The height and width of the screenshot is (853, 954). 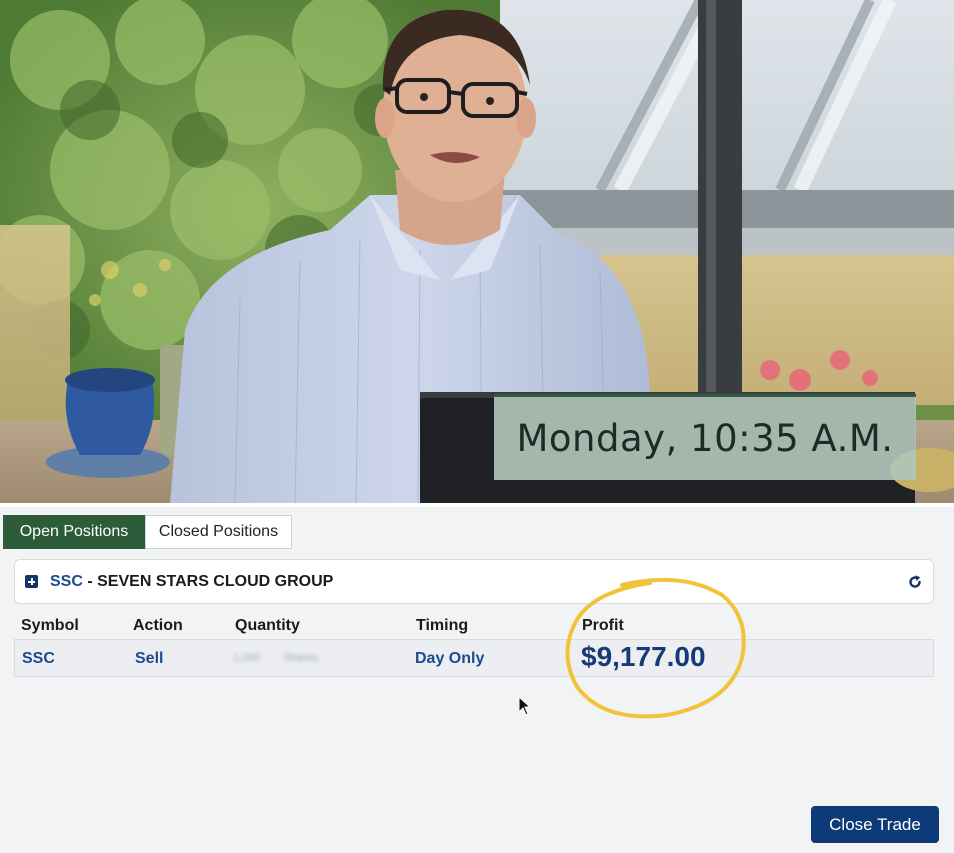 I want to click on tab-closed-positions-label: Closed Positions, so click(x=218, y=531).